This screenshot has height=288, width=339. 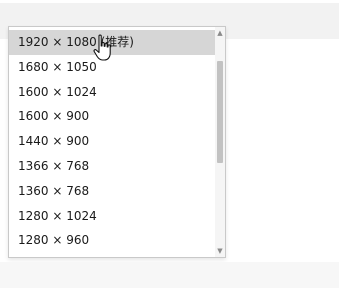 I want to click on scroll-down-arrow-icon: ▼, so click(x=220, y=251).